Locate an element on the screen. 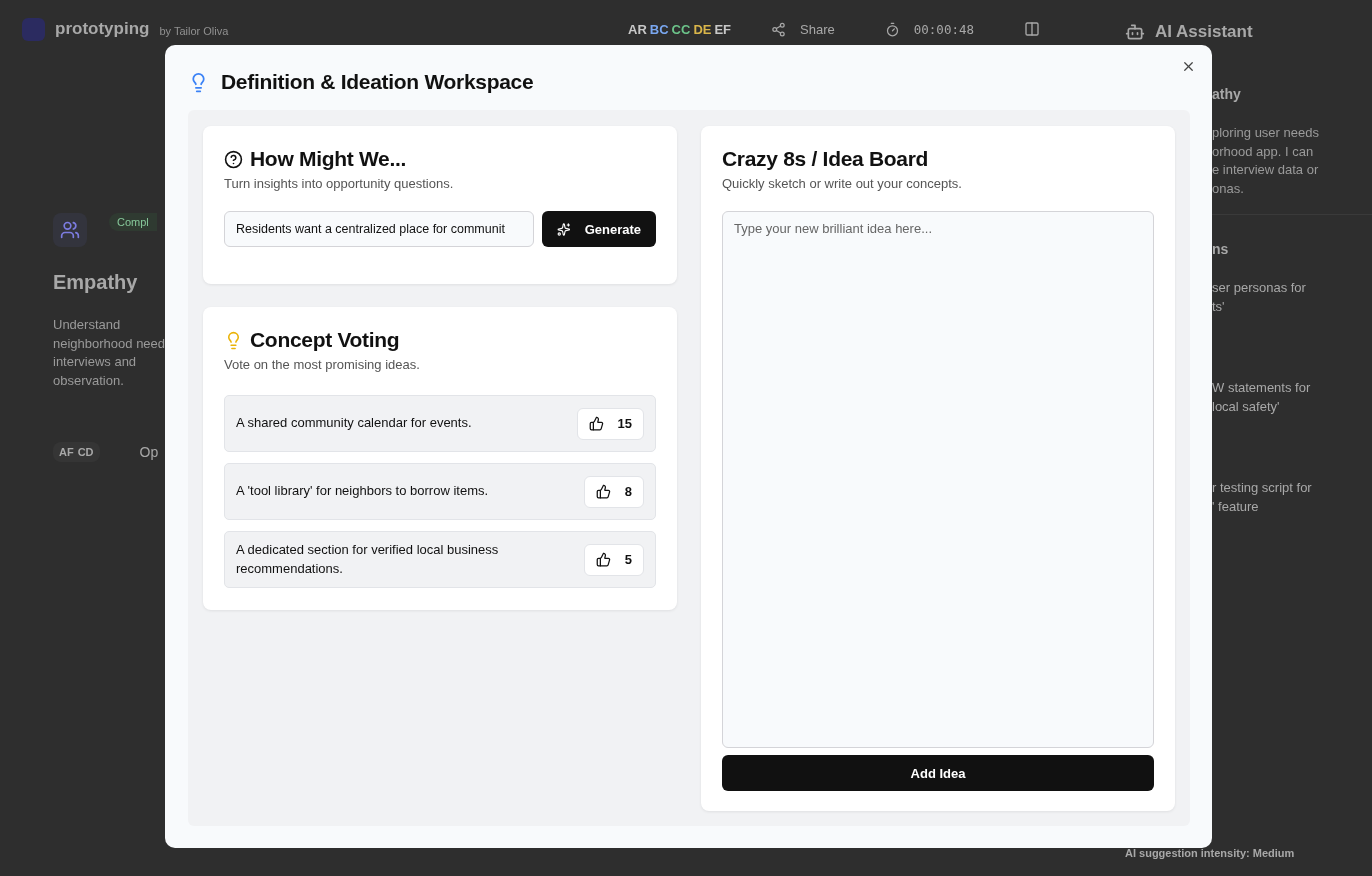 This screenshot has height=876, width=1372. panel-toggle-icon is located at coordinates (1032, 29).